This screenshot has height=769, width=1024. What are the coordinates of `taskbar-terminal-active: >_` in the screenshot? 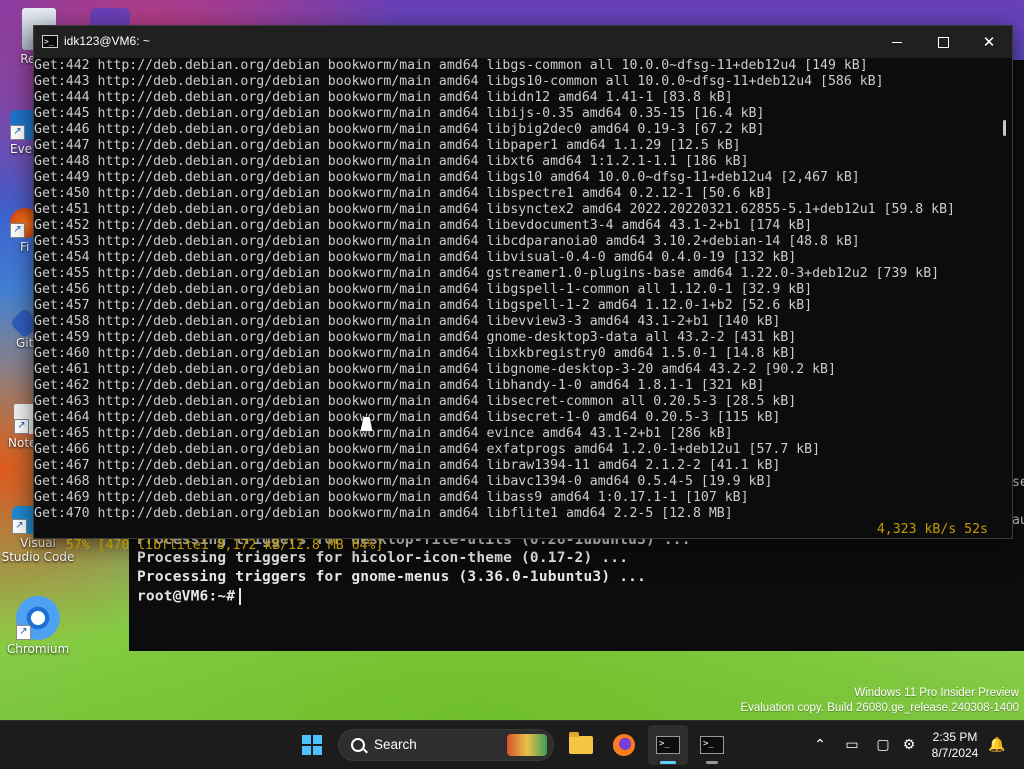 It's located at (668, 745).